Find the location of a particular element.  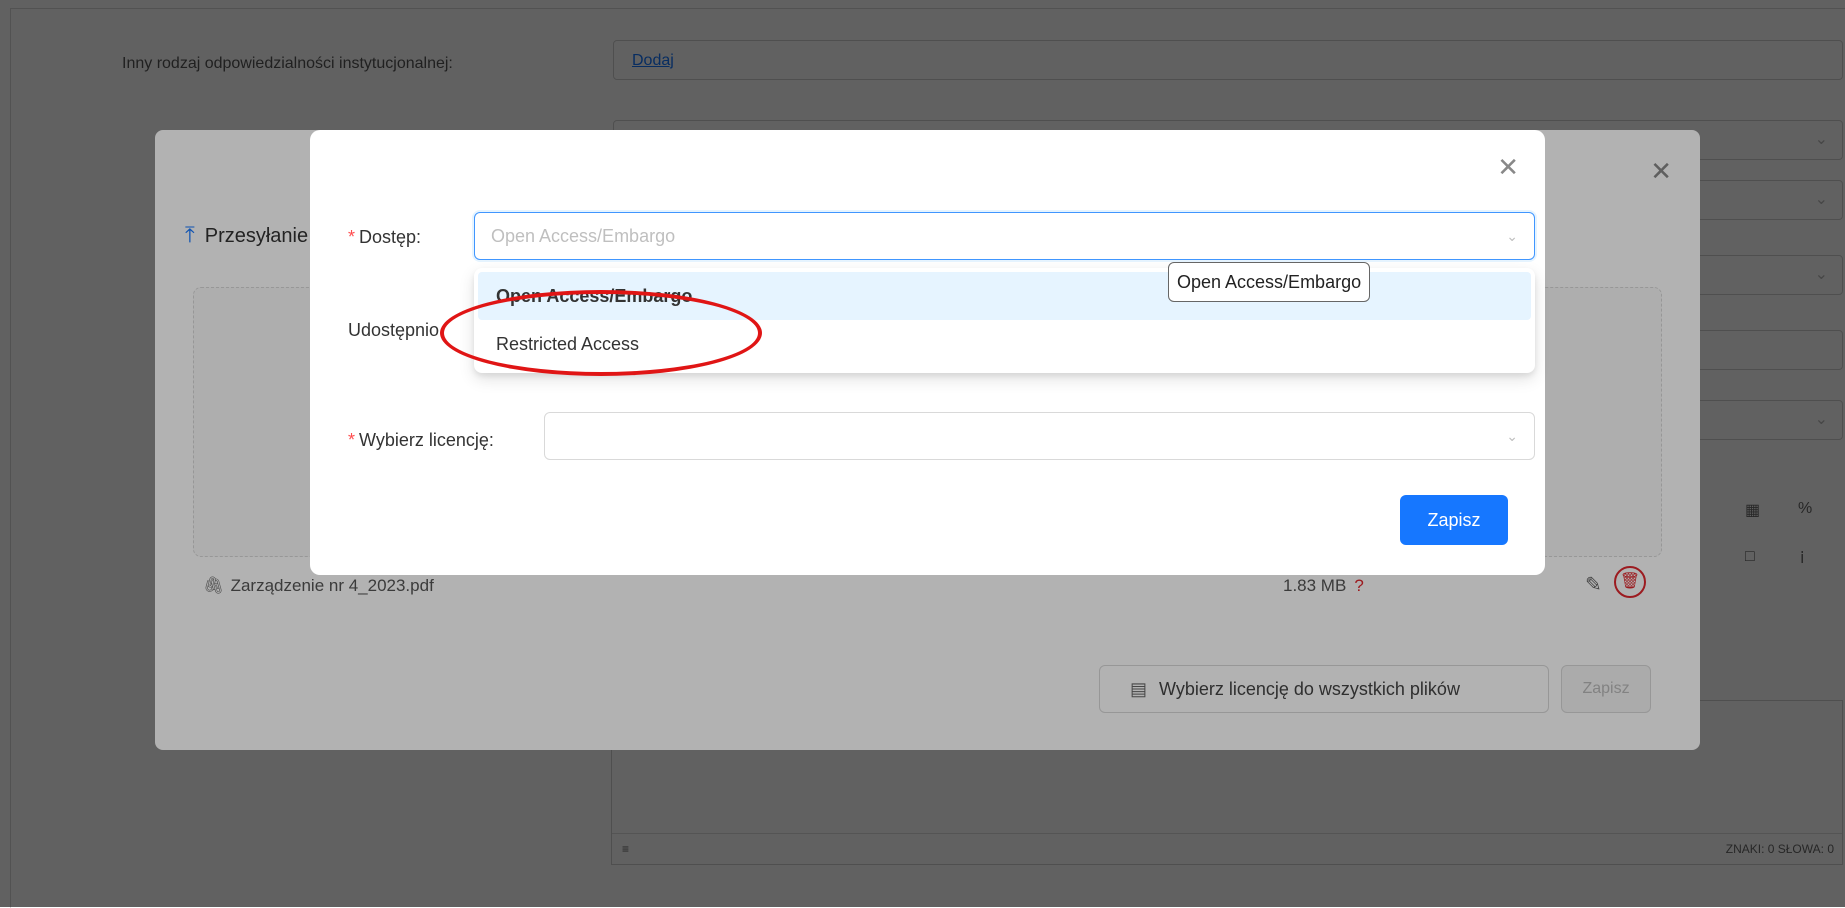

access-label: * Dostęp: is located at coordinates (384, 237).